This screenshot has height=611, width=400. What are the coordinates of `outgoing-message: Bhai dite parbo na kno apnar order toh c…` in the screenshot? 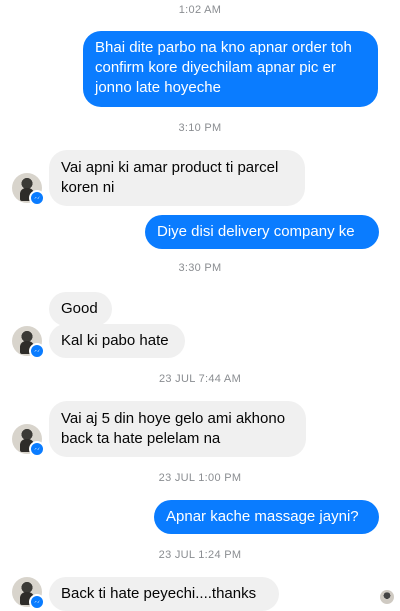 It's located at (230, 69).